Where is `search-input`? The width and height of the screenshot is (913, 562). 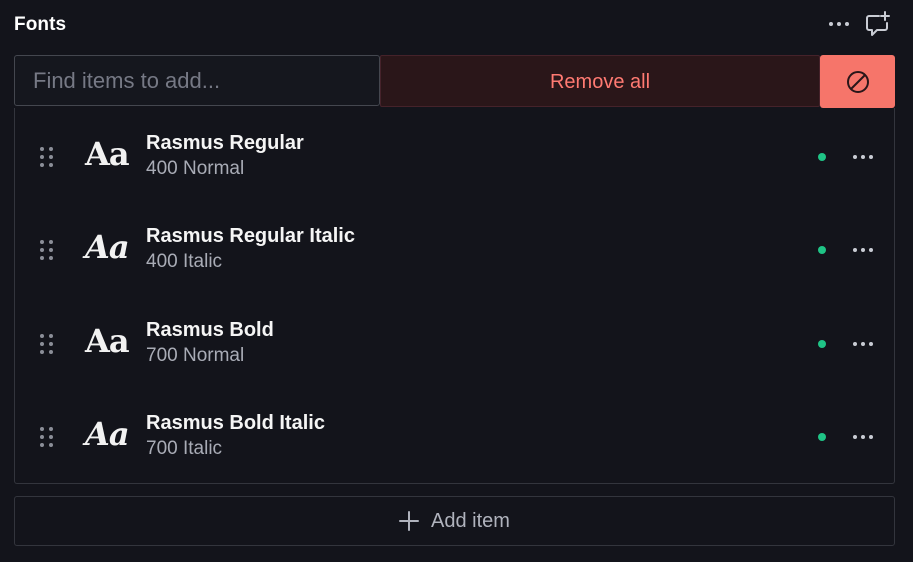 search-input is located at coordinates (197, 80).